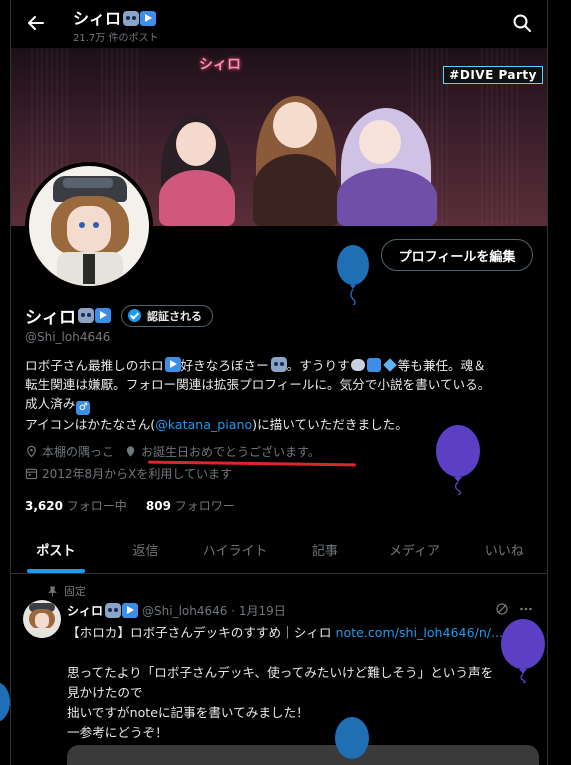 The width and height of the screenshot is (571, 765). I want to click on banner-character-1-body, so click(197, 198).